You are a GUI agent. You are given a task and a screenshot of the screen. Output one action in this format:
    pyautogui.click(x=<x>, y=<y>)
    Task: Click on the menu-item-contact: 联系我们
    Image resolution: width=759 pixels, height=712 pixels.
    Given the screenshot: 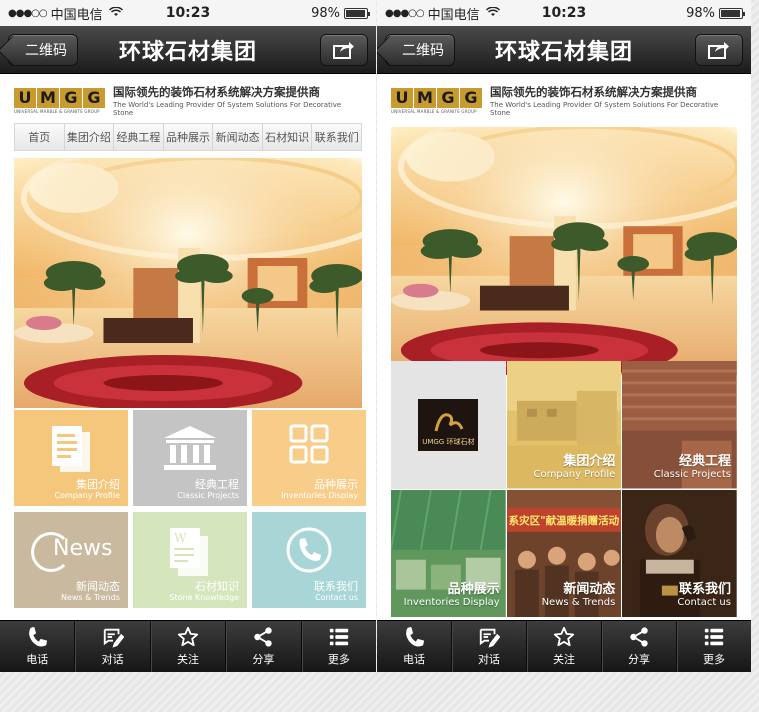 What is the action you would take?
    pyautogui.click(x=336, y=137)
    